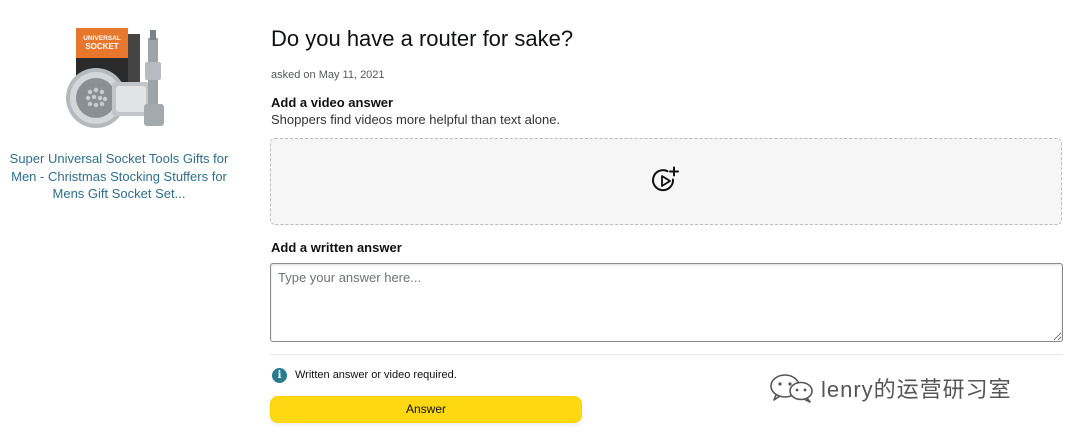 This screenshot has width=1080, height=437. Describe the element at coordinates (376, 375) in the screenshot. I see `requirement-note: Written answer or video required.` at that location.